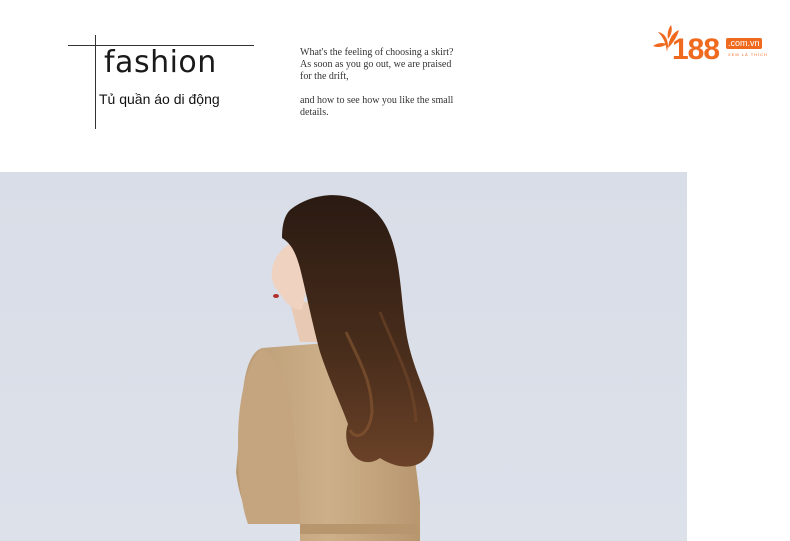 This screenshot has height=541, width=790. I want to click on quote-line: details., so click(314, 112).